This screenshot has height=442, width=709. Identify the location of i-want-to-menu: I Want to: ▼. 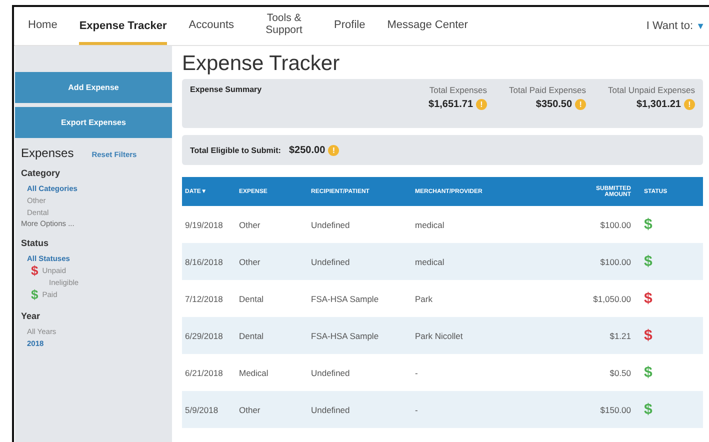
(675, 26).